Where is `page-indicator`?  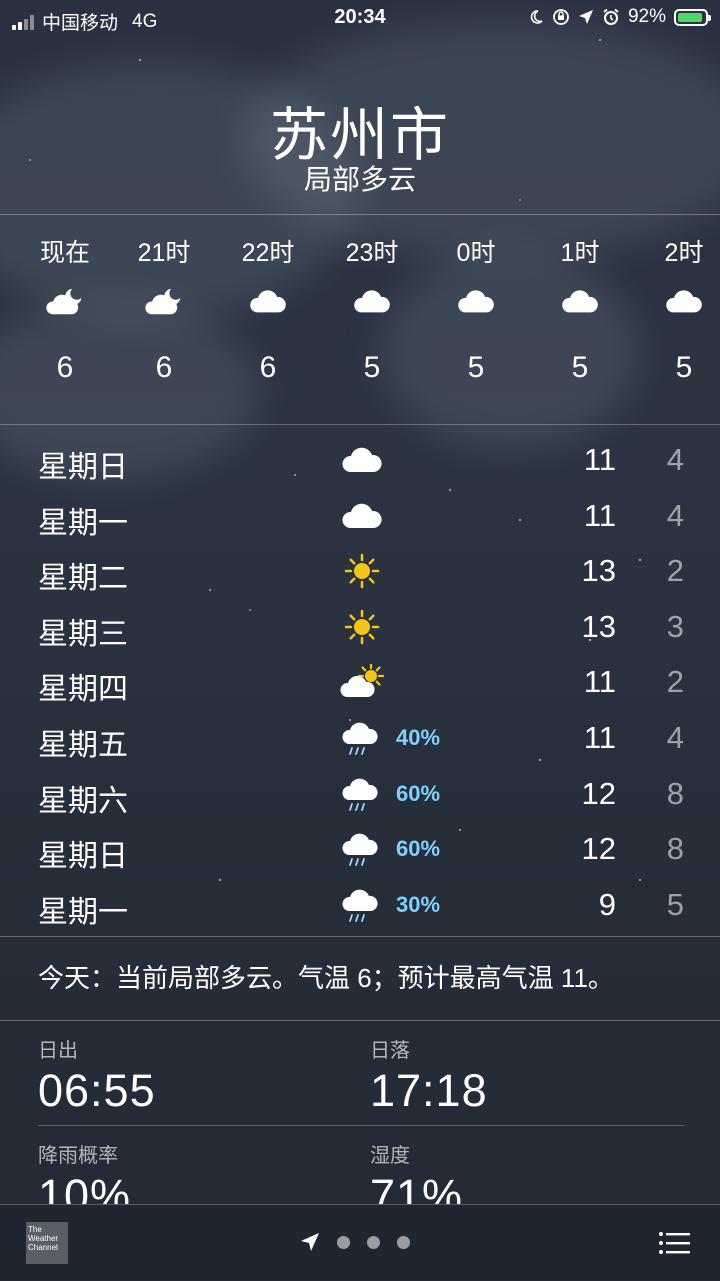 page-indicator is located at coordinates (355, 1242).